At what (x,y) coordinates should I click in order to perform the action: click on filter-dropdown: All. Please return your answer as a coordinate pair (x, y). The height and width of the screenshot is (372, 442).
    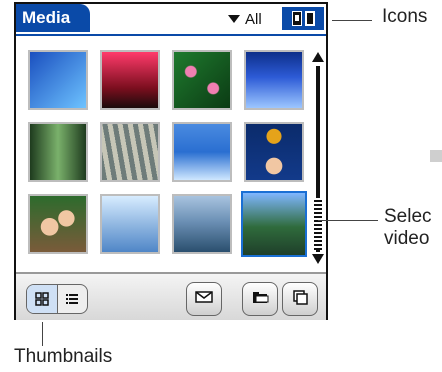
    Looking at the image, I should click on (245, 19).